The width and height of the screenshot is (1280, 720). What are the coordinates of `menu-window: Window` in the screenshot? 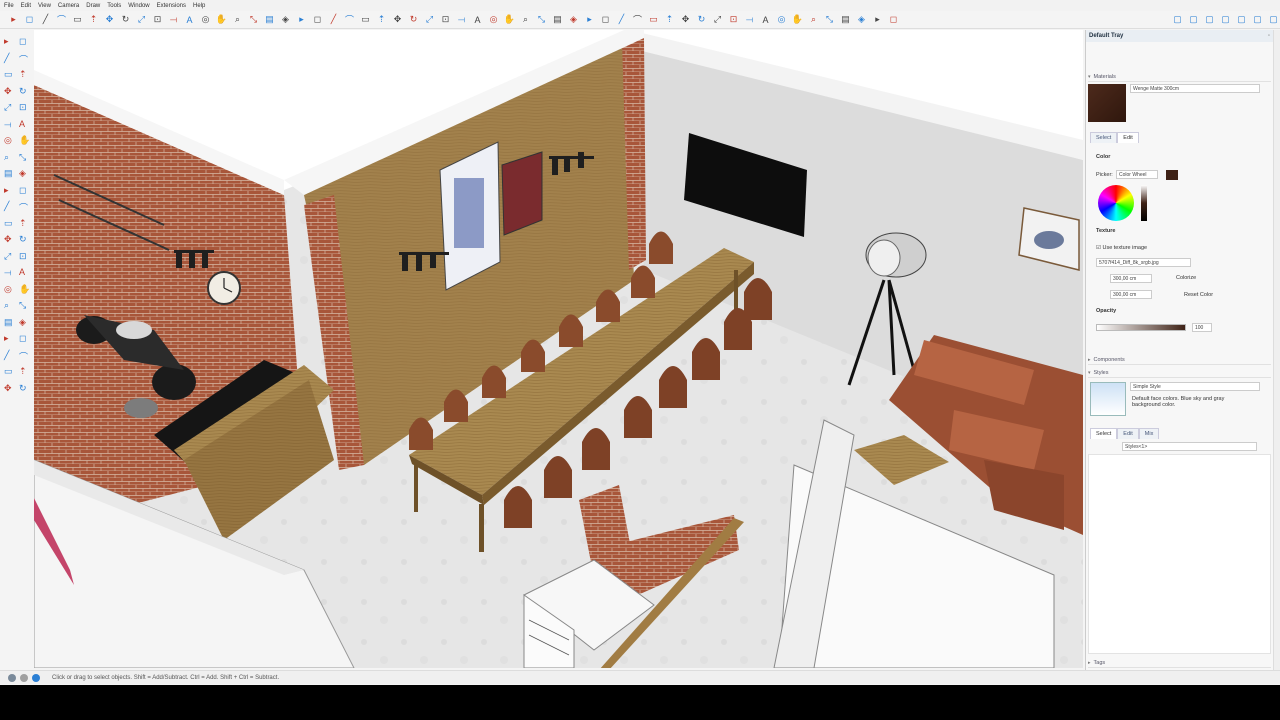 It's located at (138, 6).